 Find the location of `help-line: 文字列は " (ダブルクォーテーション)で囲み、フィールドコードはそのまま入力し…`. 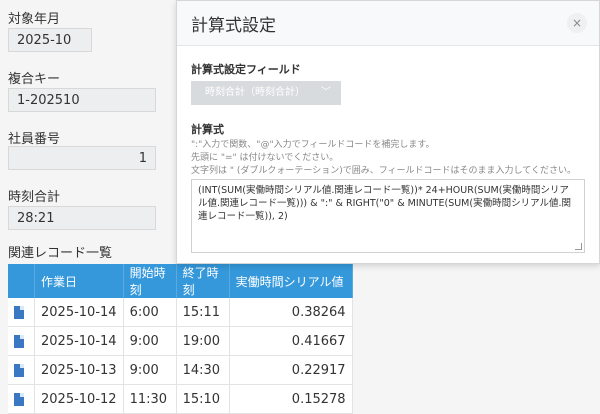

help-line: 文字列は " (ダブルクォーテーション)で囲み、フィールドコードはそのまま入力し… is located at coordinates (383, 171).